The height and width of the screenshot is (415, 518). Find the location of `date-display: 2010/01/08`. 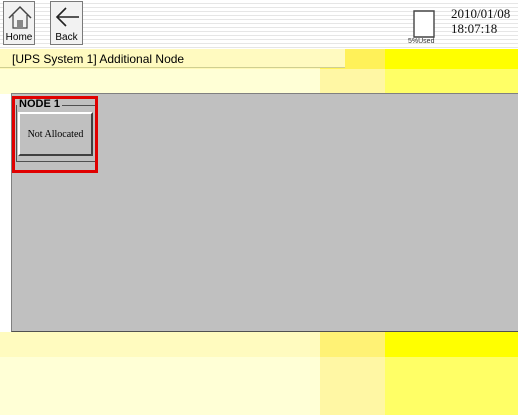

date-display: 2010/01/08 is located at coordinates (481, 13).